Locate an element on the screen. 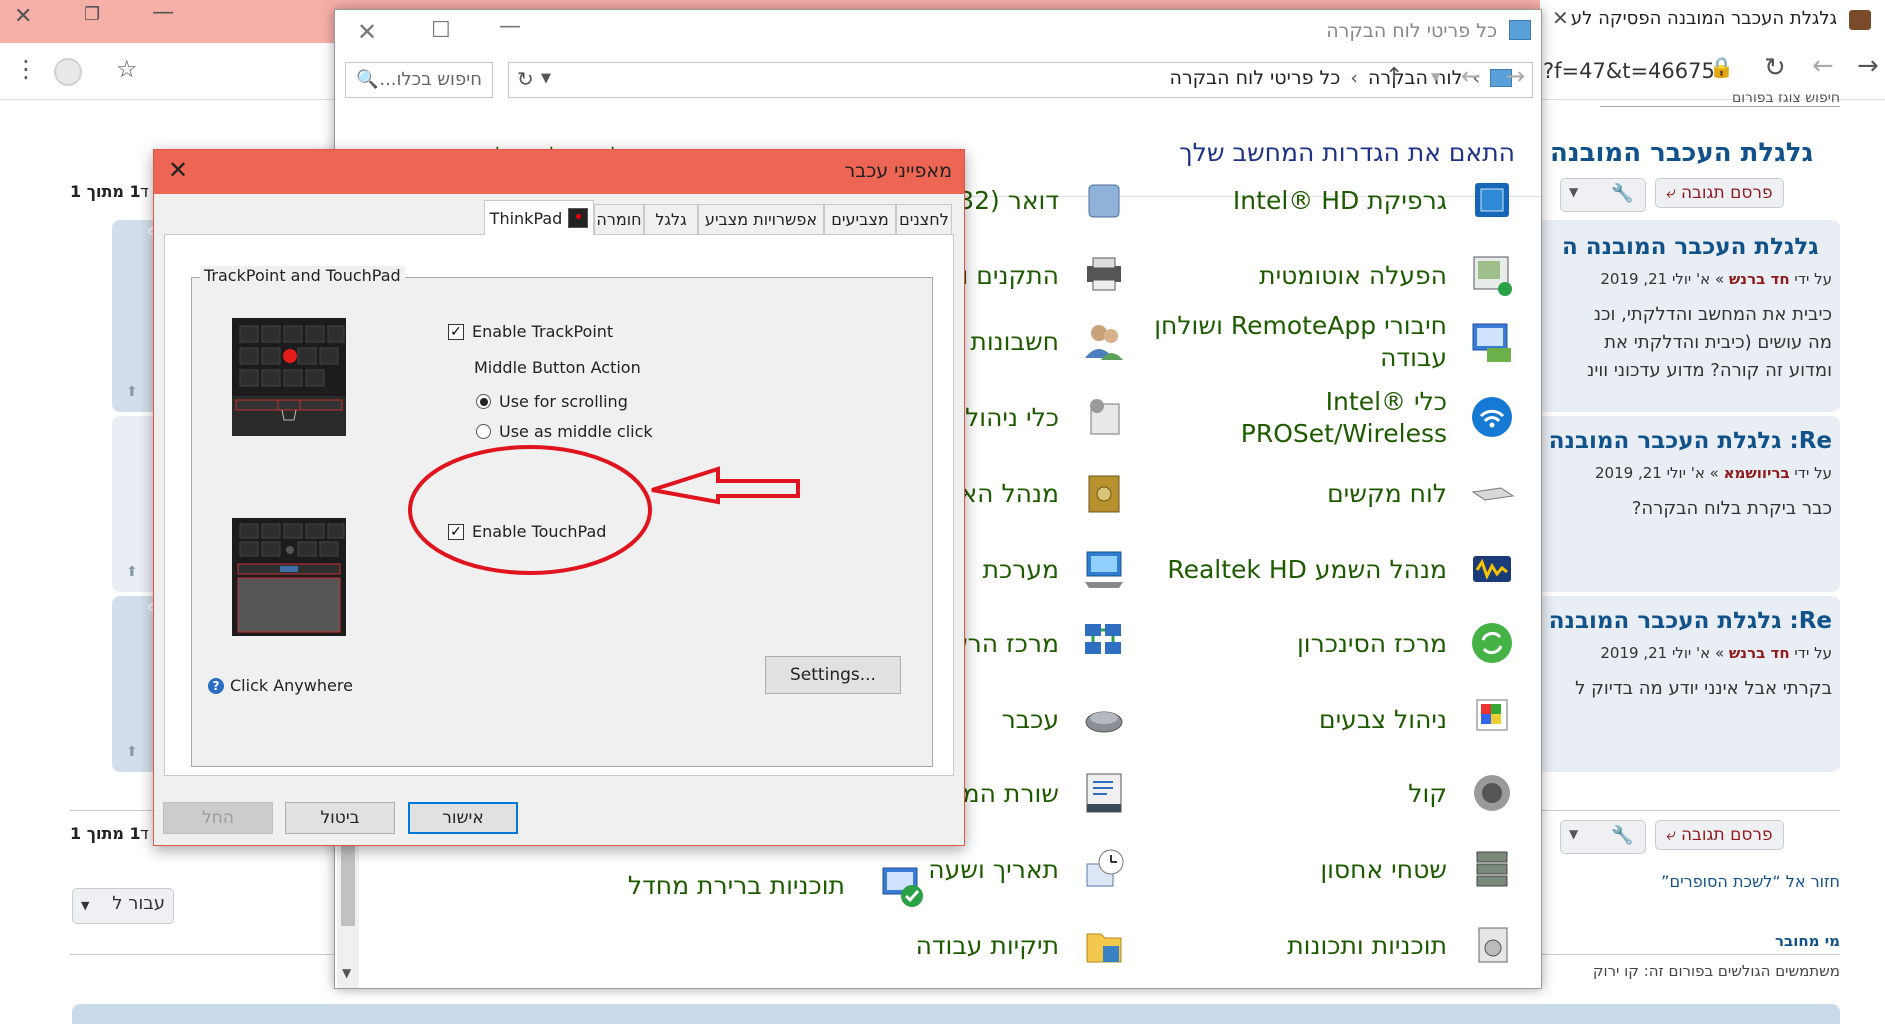 This screenshot has height=1024, width=1885. annotation-overlay is located at coordinates (604, 510).